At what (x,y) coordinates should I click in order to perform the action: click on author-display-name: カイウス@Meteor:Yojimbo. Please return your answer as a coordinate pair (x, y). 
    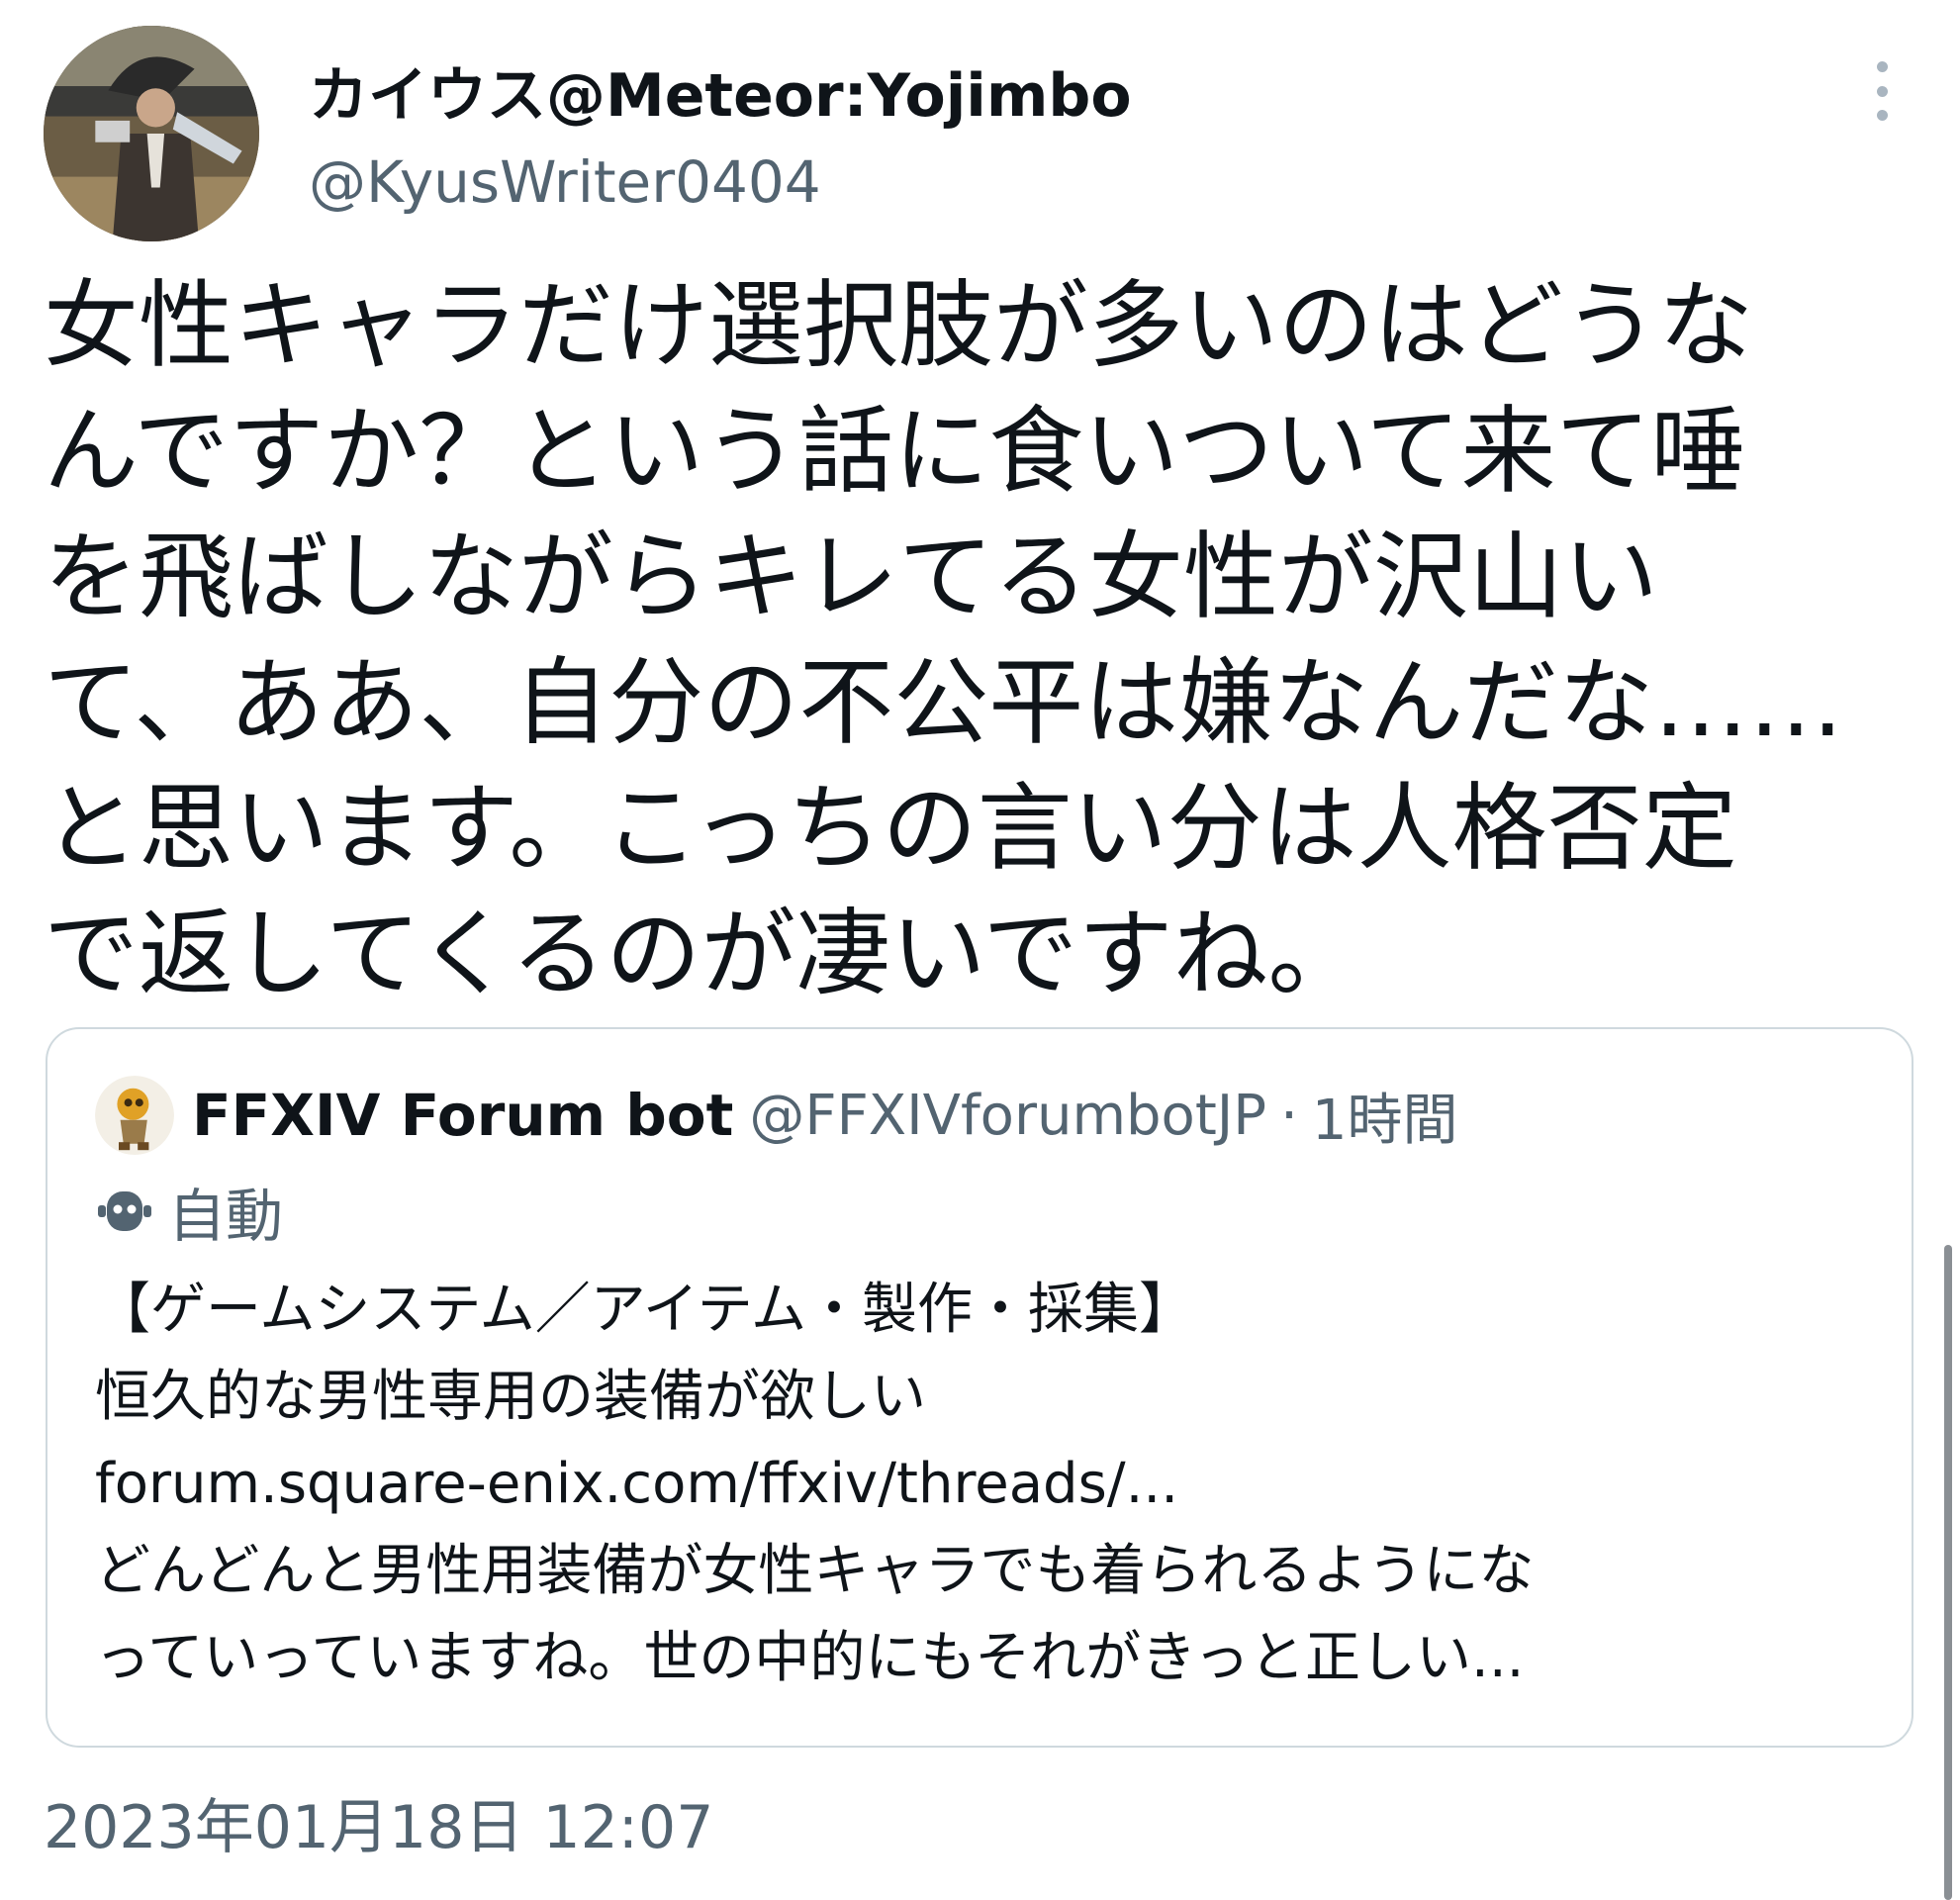
    Looking at the image, I should click on (720, 91).